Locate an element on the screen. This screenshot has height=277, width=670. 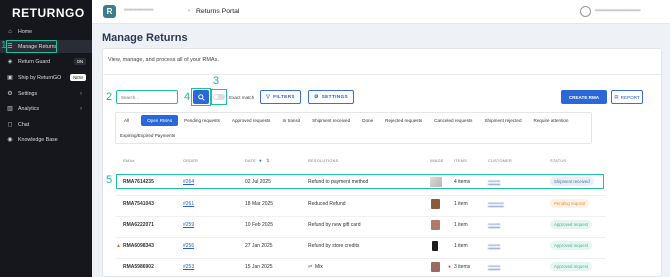
breadcrumb-returns-portal: Returns Portal is located at coordinates (218, 11).